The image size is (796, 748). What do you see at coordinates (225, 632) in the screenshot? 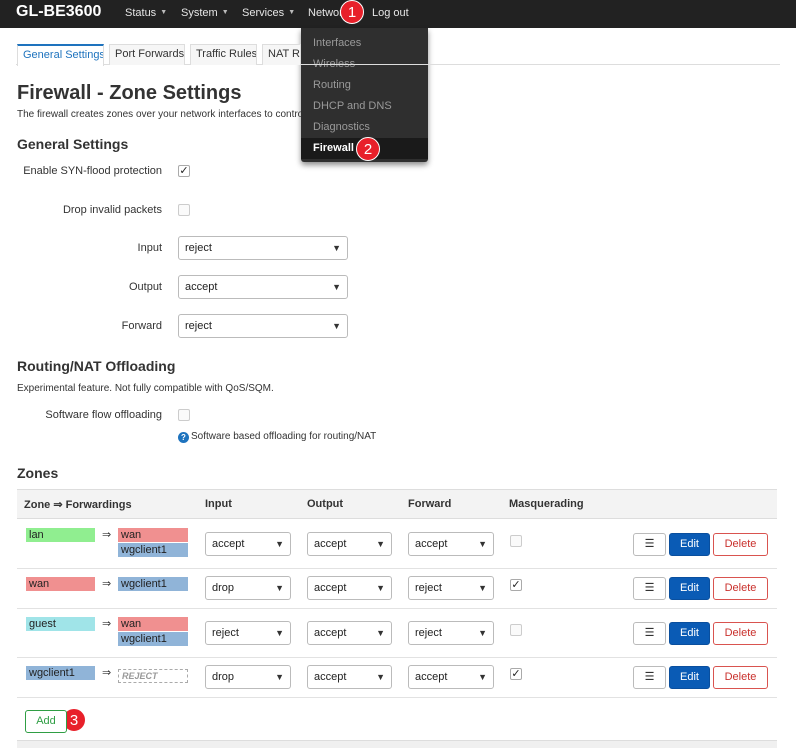
I see `zone-input-value: reject` at bounding box center [225, 632].